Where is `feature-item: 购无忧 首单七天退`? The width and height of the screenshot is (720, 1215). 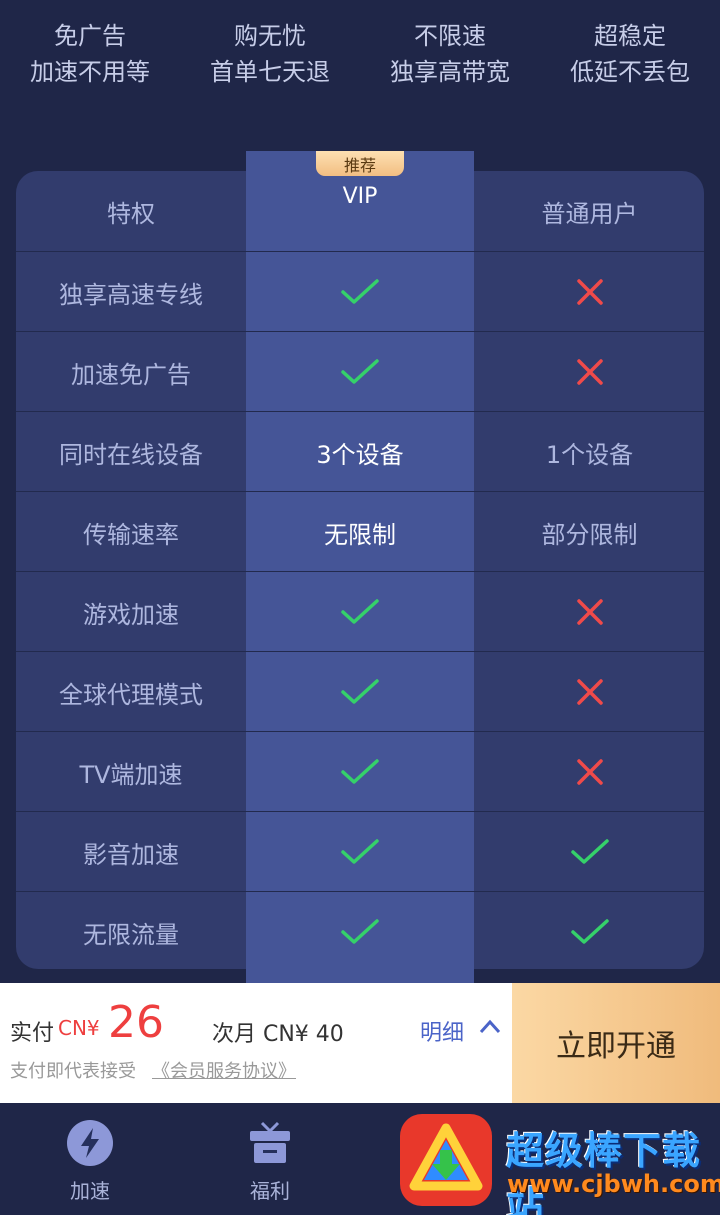
feature-item: 购无忧 首单七天退 is located at coordinates (270, 58).